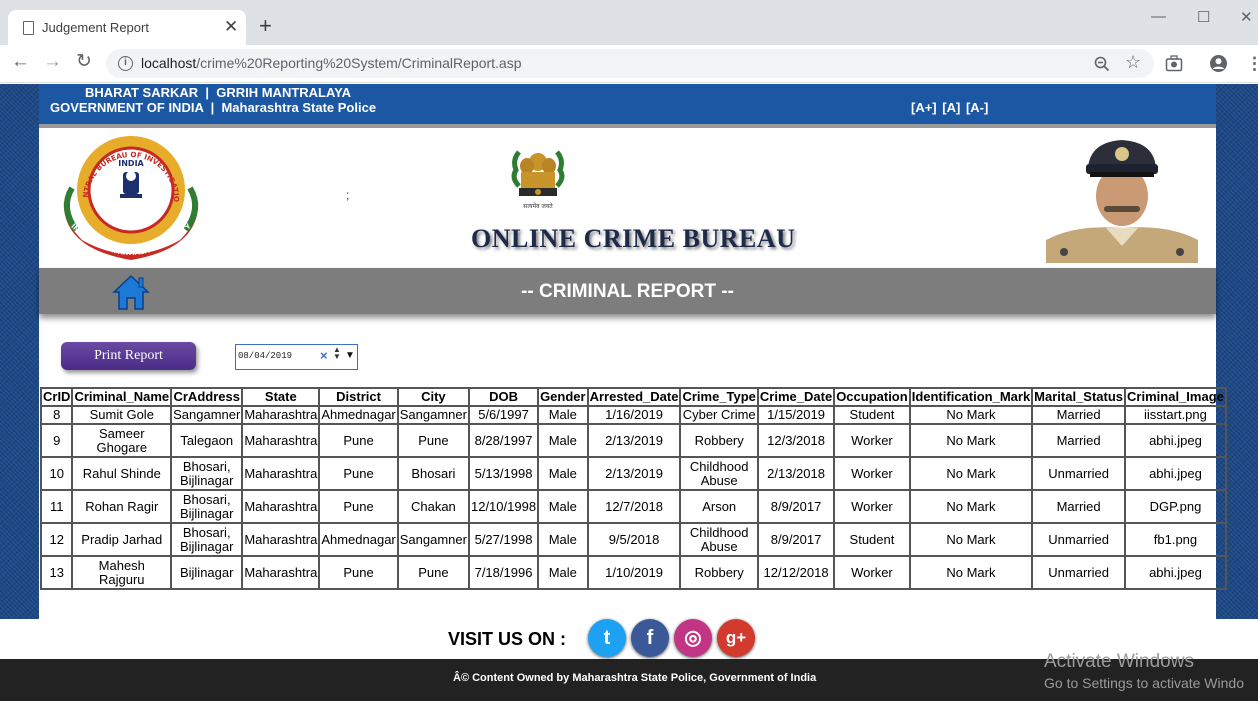 This screenshot has width=1258, height=701. I want to click on reload-icon: ↻, so click(84, 62).